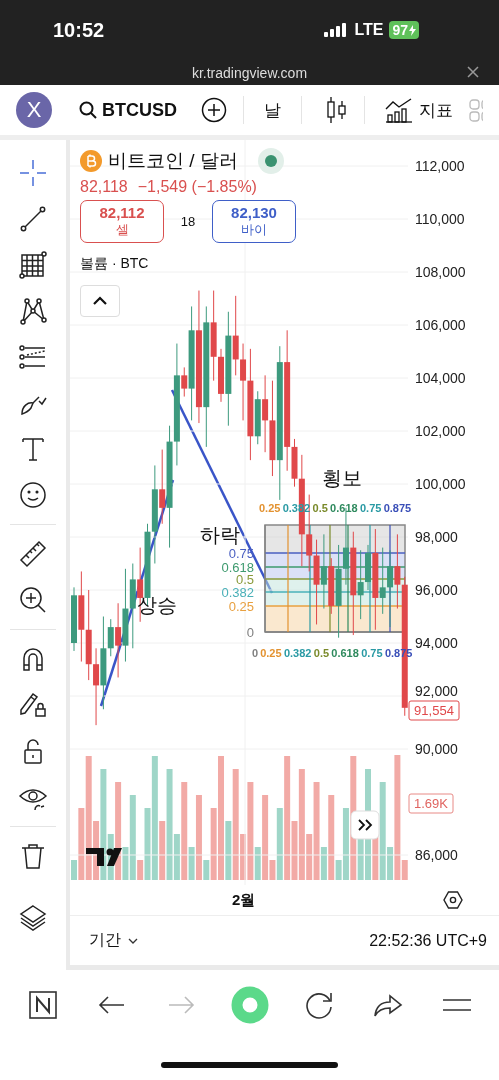  Describe the element at coordinates (431, 803) in the screenshot. I see `last-volume-label: 1.69K` at that location.